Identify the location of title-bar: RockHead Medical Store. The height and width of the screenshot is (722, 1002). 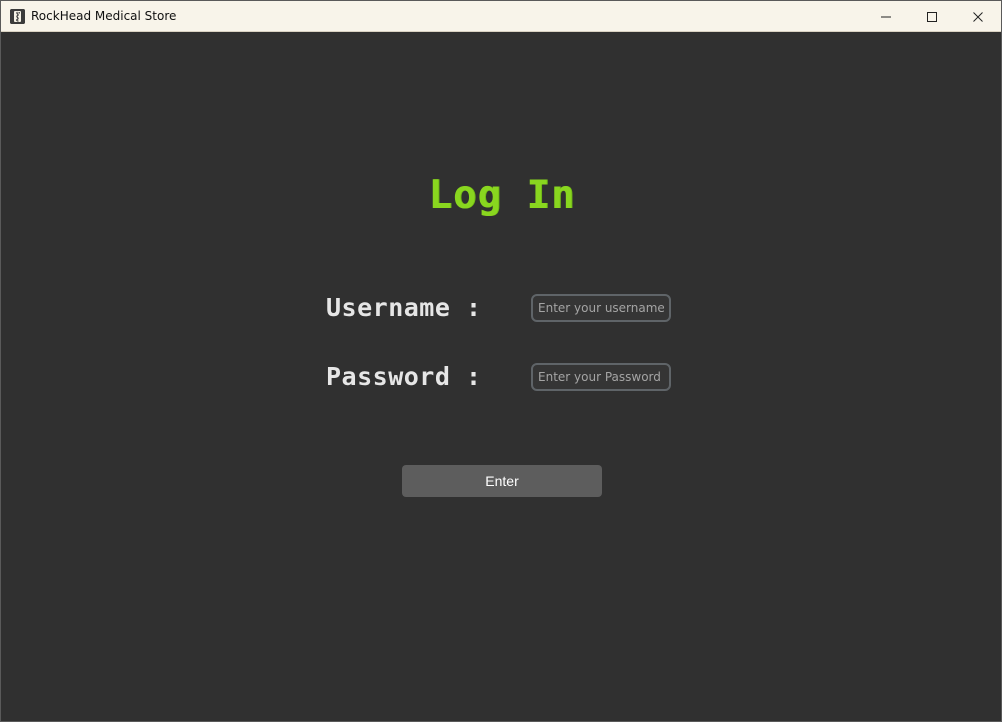
(501, 16).